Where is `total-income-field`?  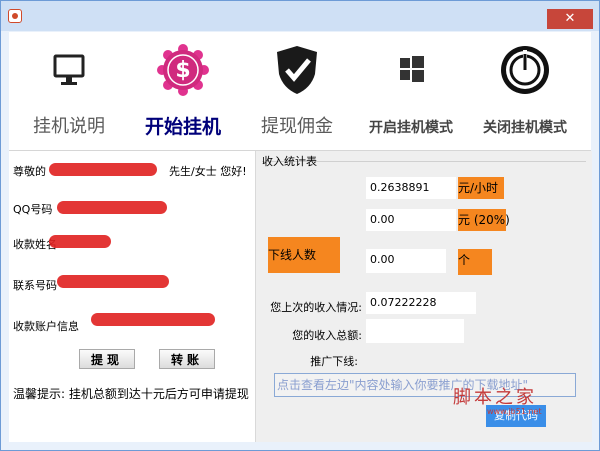
total-income-field is located at coordinates (415, 331).